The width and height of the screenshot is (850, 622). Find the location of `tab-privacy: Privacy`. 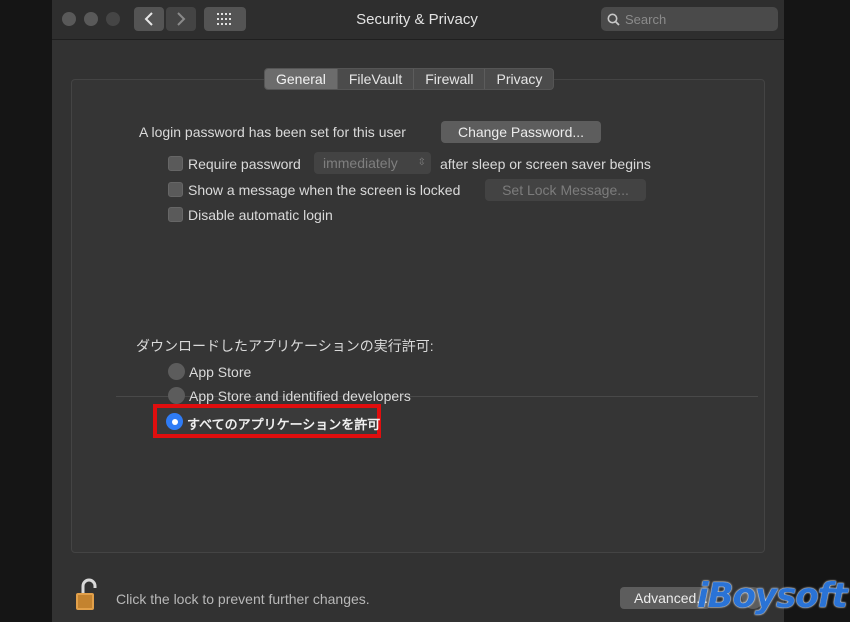

tab-privacy: Privacy is located at coordinates (519, 79).